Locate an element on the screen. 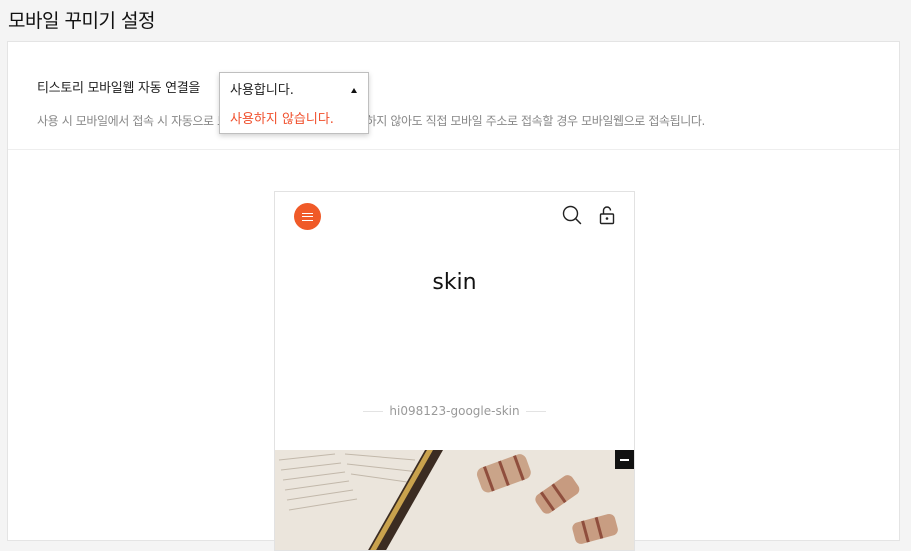 The width and height of the screenshot is (911, 551). blog-subtitle: hi098123-google-skin is located at coordinates (454, 411).